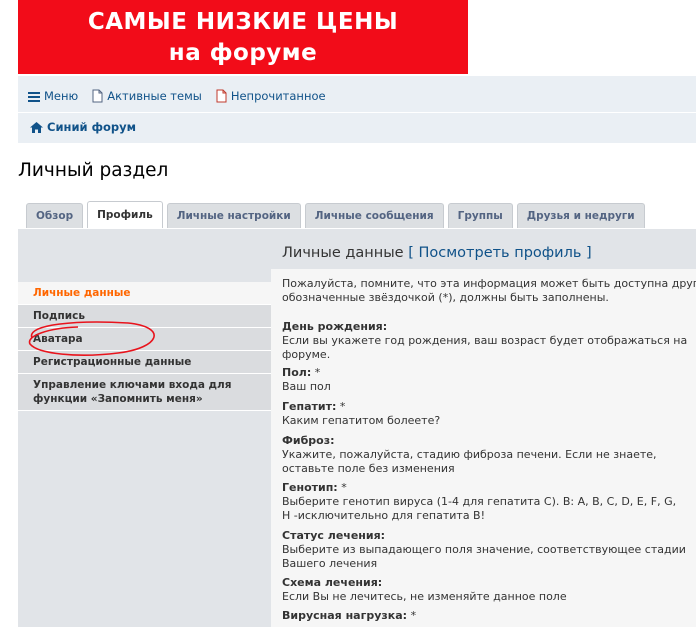  What do you see at coordinates (243, 37) in the screenshot?
I see `ad-banner: САМЫЕ НИЗКИЕ ЦЕНЫ на форуме` at bounding box center [243, 37].